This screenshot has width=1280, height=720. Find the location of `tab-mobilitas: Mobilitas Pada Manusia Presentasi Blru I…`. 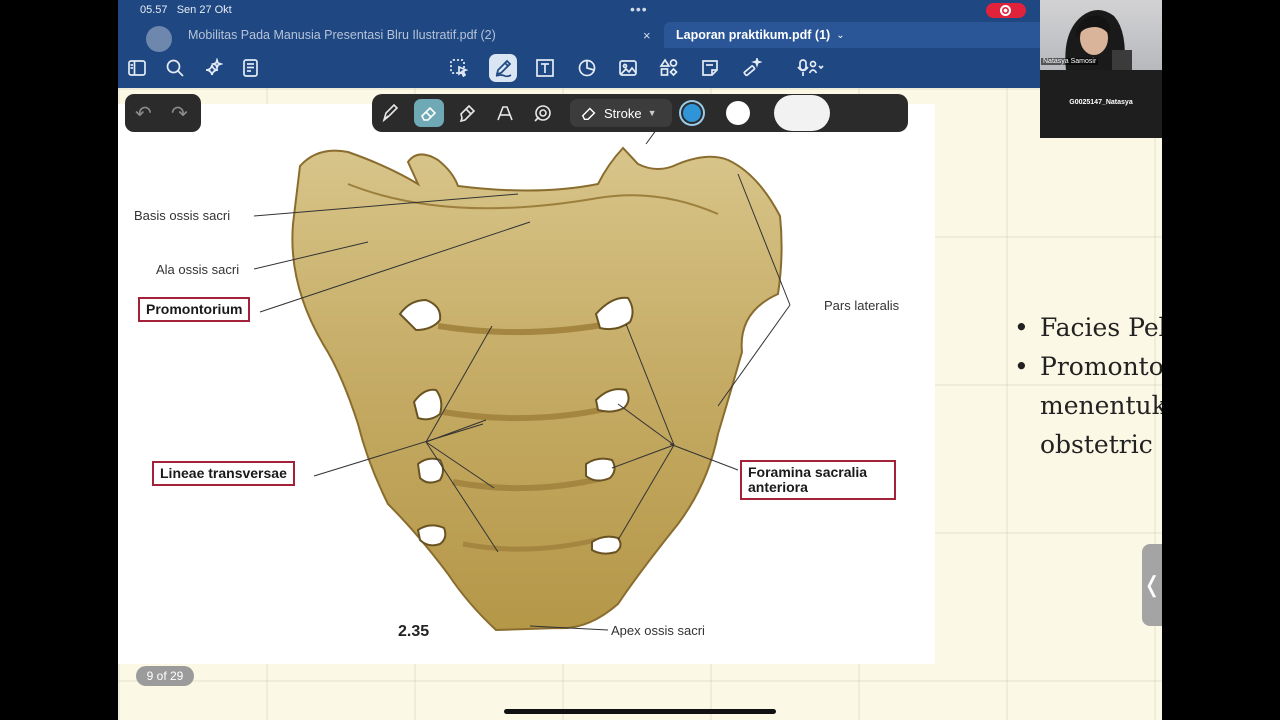

tab-mobilitas: Mobilitas Pada Manusia Presentasi Blru I… is located at coordinates (388, 37).